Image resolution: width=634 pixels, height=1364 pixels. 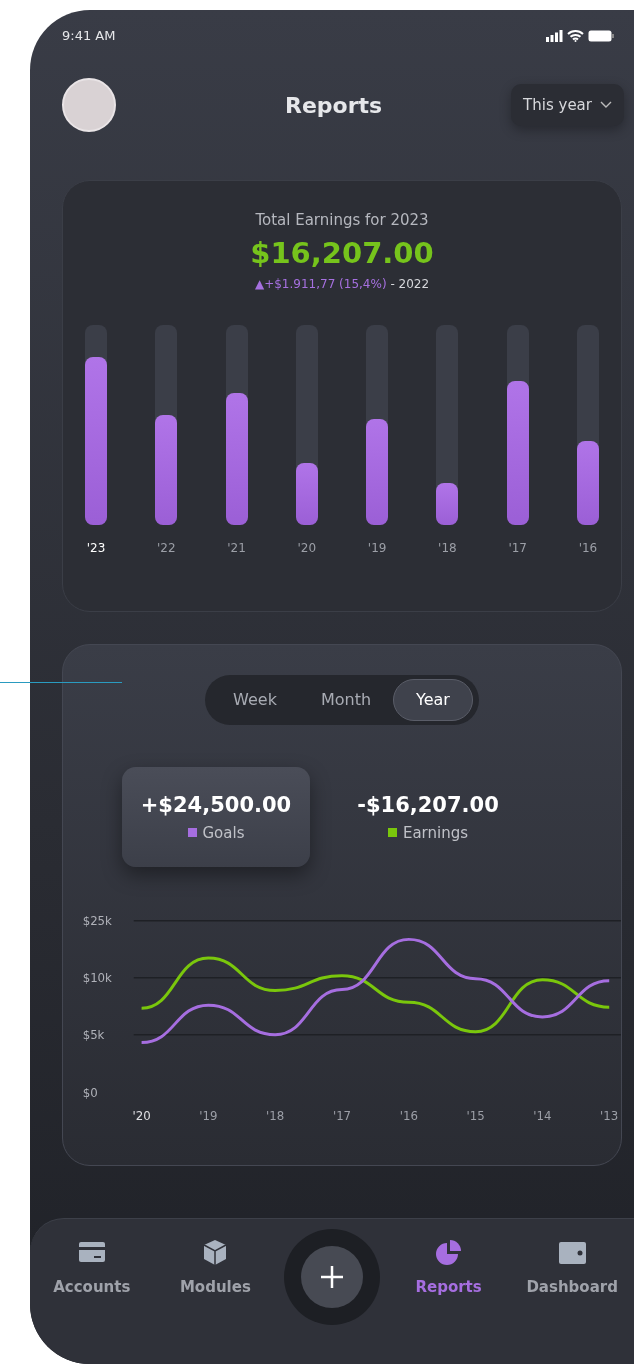 I want to click on legend-label: Earnings, so click(x=435, y=833).